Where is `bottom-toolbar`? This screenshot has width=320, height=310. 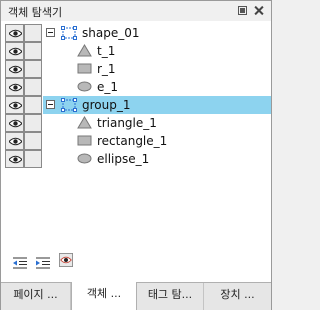 bottom-toolbar is located at coordinates (136, 261).